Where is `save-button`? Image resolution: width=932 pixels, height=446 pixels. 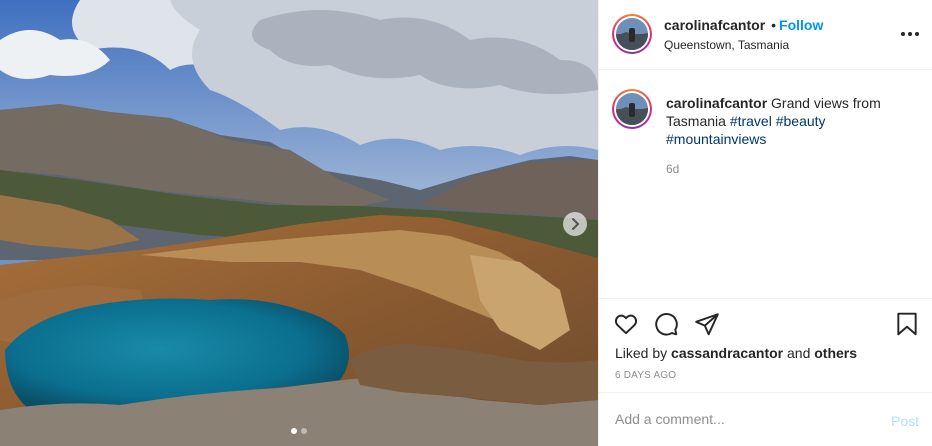
save-button is located at coordinates (907, 324).